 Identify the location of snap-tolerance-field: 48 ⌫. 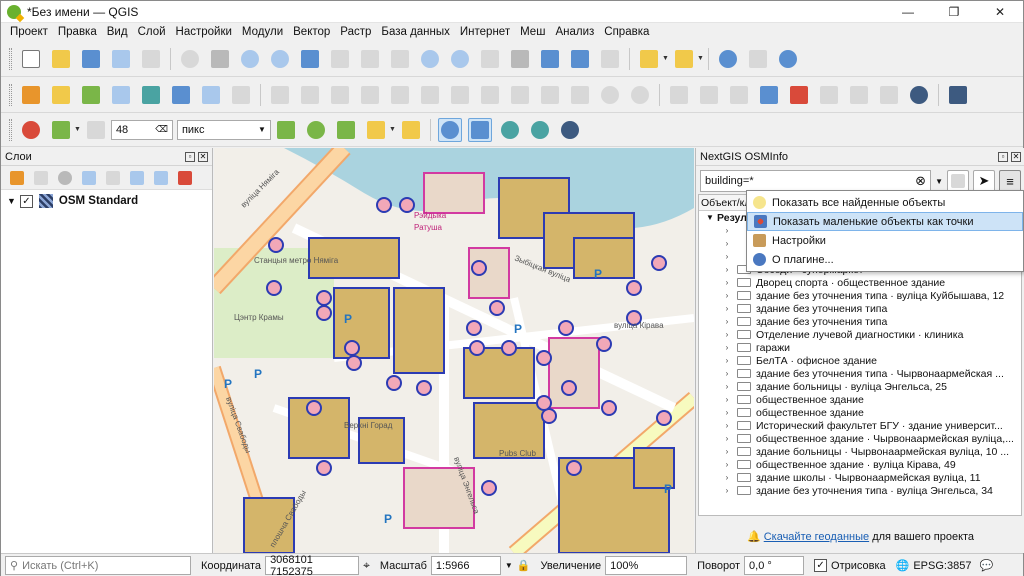
(141, 129).